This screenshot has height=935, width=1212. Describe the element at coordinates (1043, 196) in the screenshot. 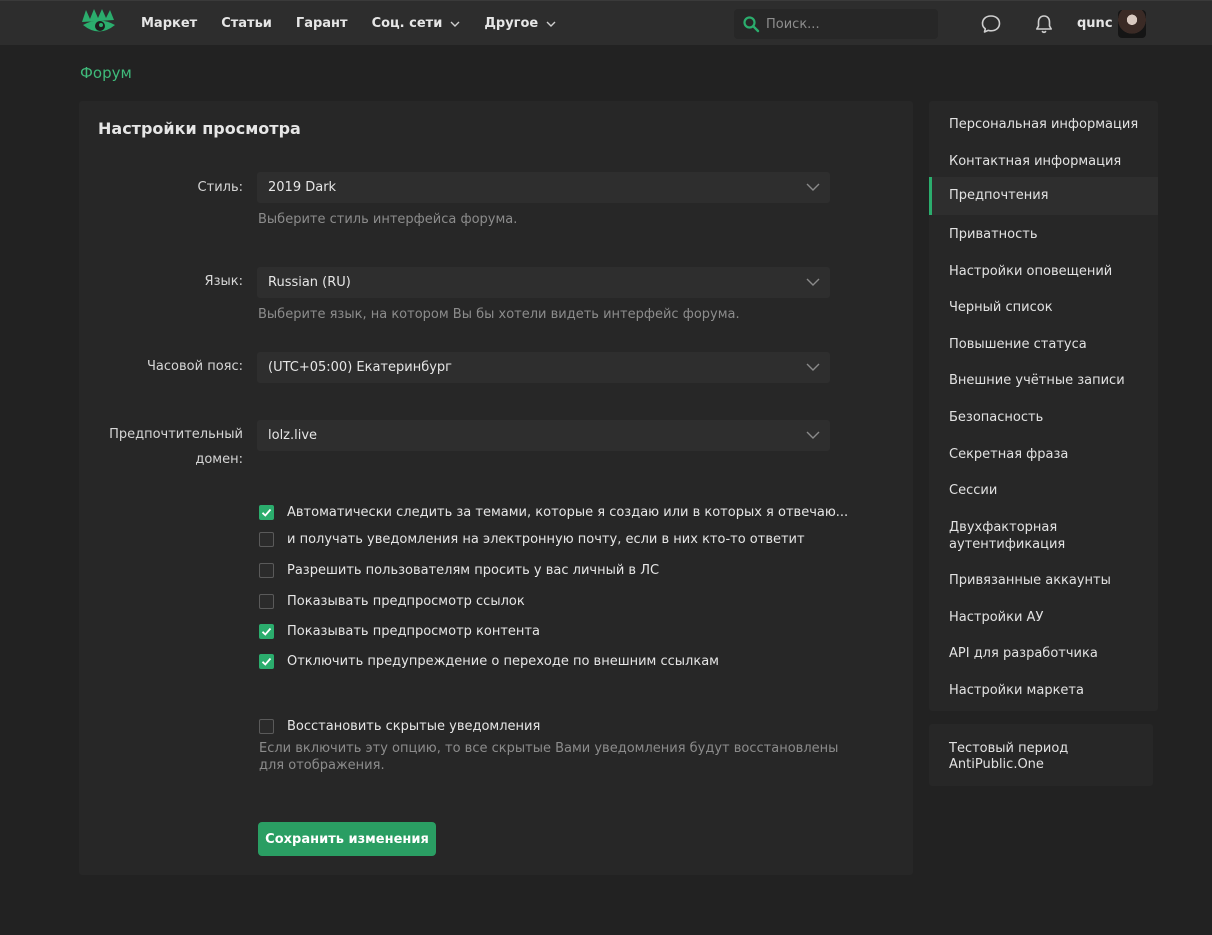

I see `sidebar-item: Предпочтения` at that location.